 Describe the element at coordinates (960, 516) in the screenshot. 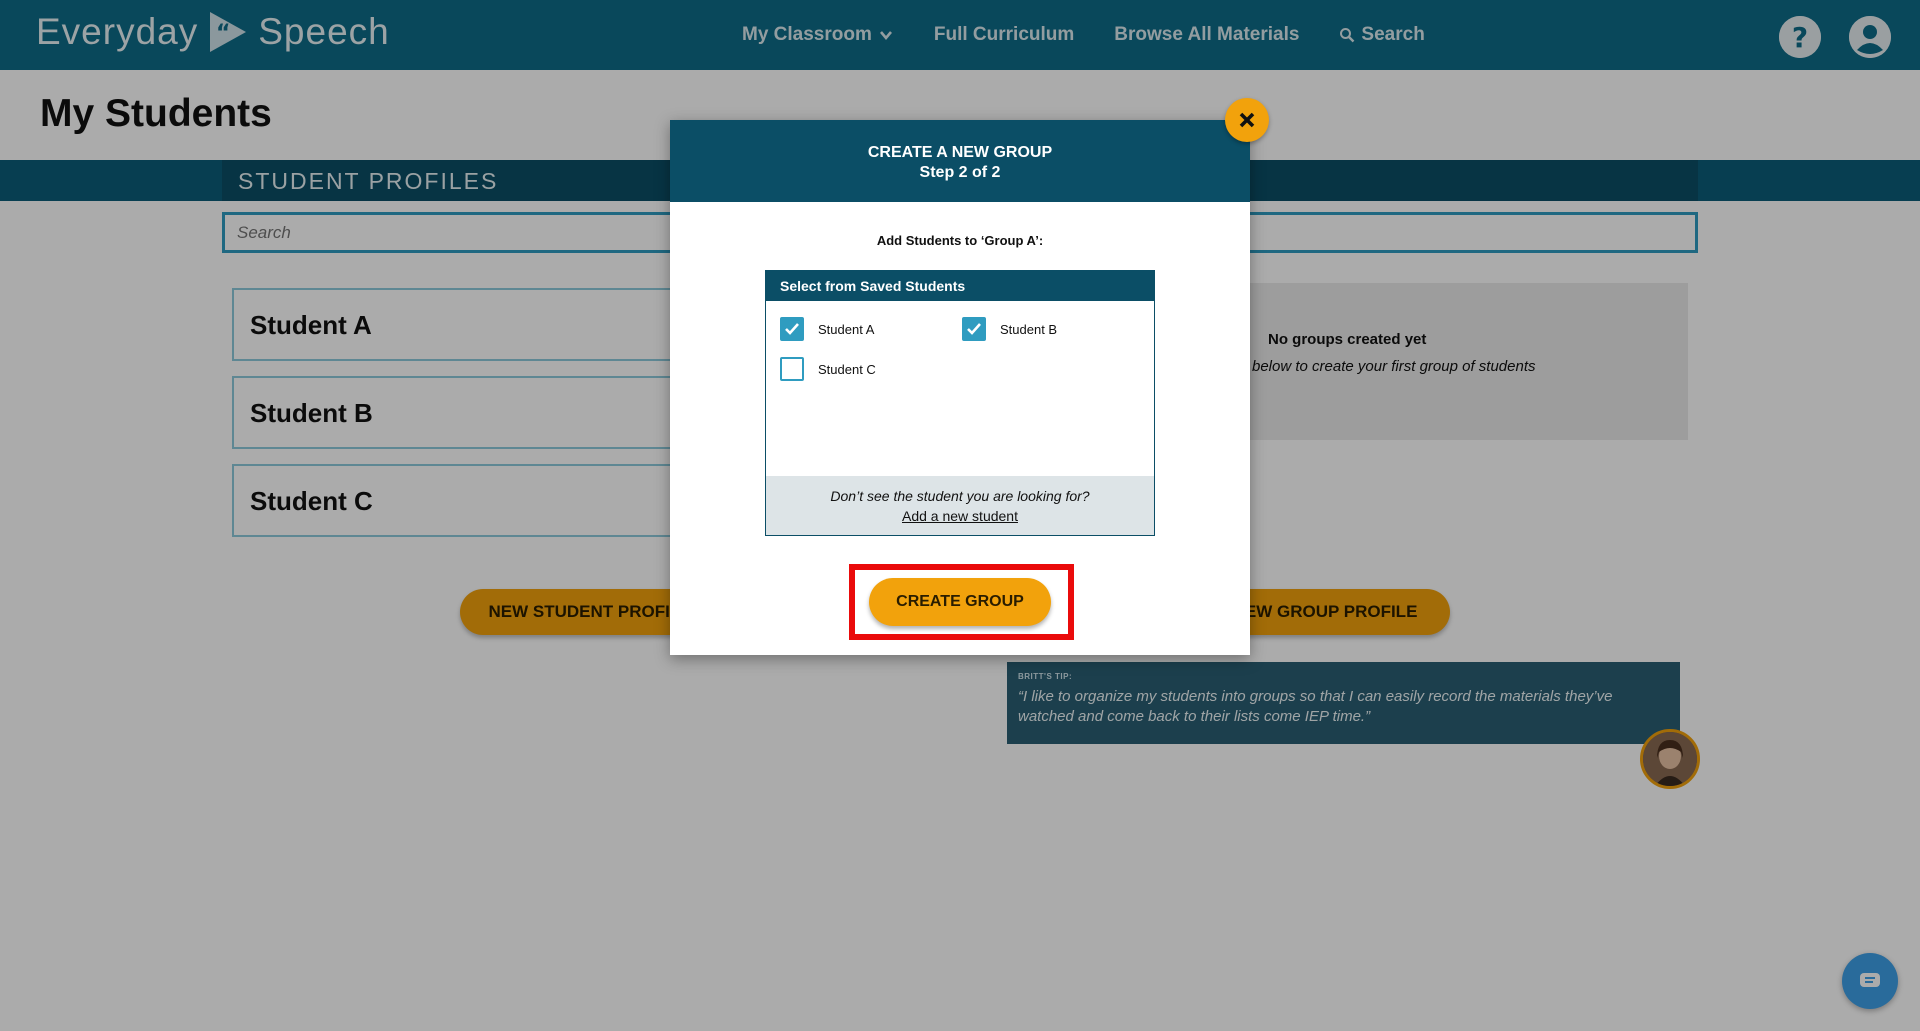

I see `add-new-student-link: Add a new student` at that location.